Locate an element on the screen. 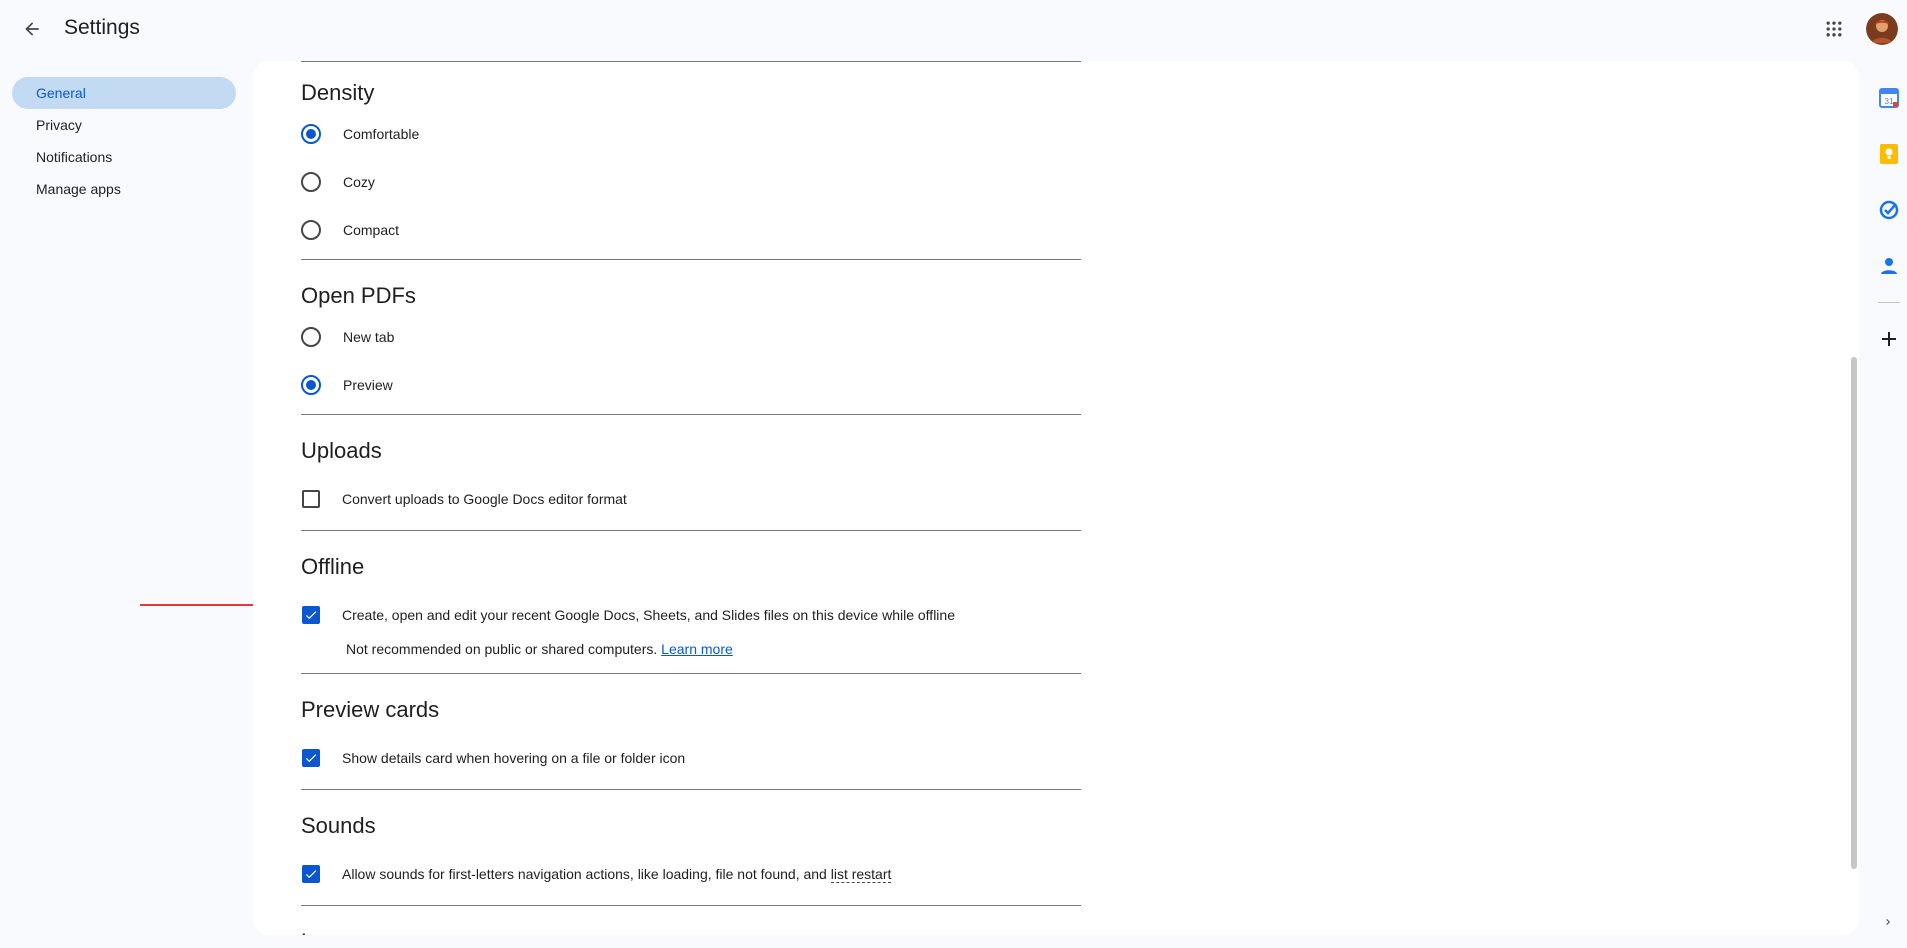 The height and width of the screenshot is (948, 1907). apps-grid-icon is located at coordinates (1834, 29).